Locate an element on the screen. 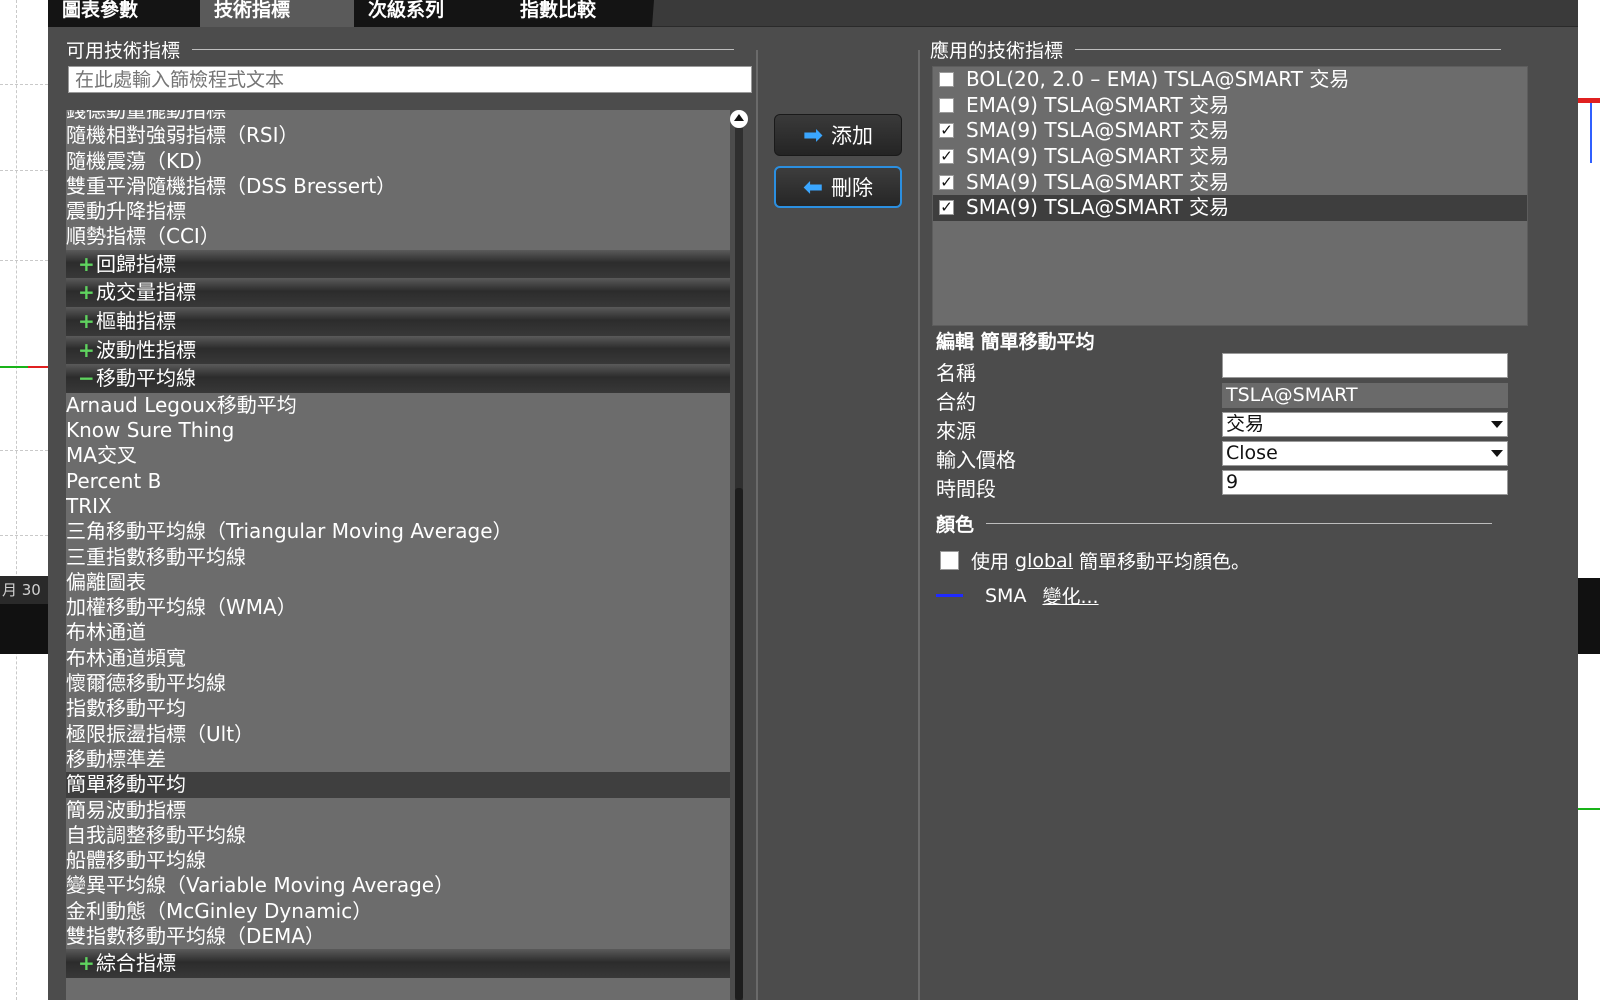  name-field is located at coordinates (1365, 365).